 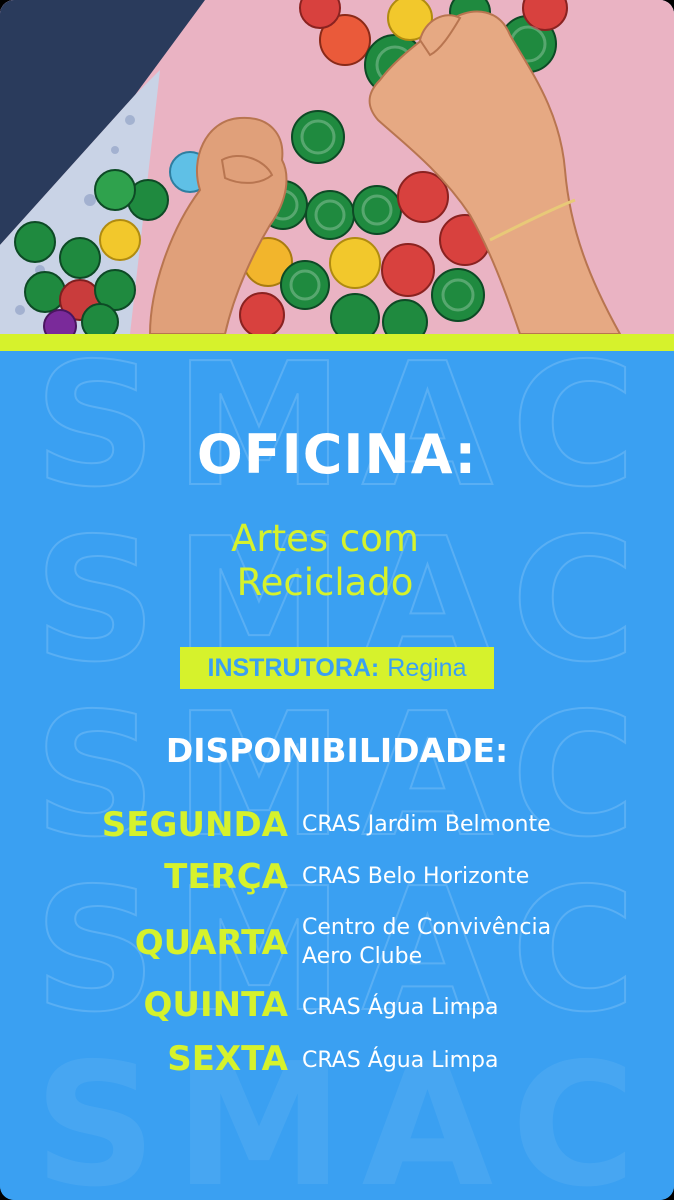 I want to click on instructor-name: Regina, so click(x=427, y=667).